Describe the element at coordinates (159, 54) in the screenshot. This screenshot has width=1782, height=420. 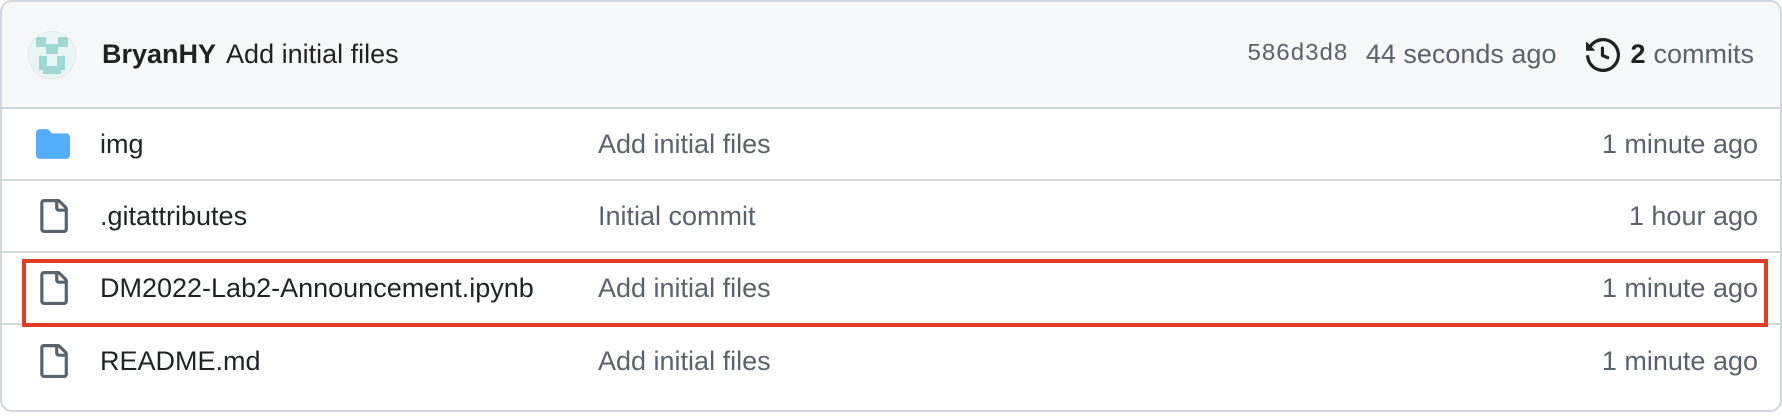
I see `commit-author: BryanHY` at that location.